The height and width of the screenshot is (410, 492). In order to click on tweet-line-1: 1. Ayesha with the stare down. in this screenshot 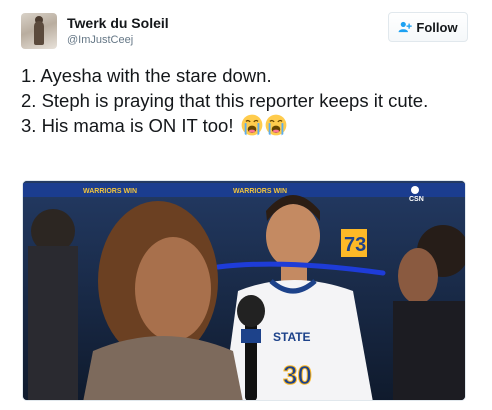, I will do `click(146, 75)`.